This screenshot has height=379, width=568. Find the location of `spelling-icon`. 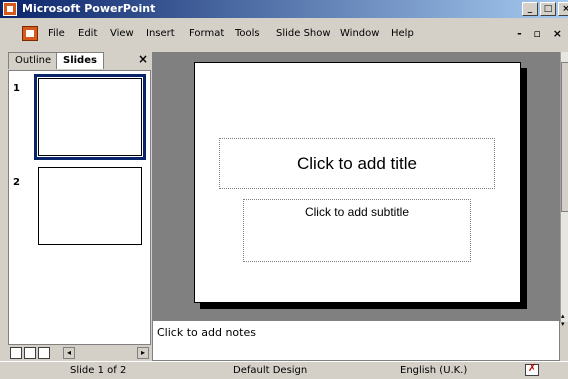

spelling-icon is located at coordinates (532, 369).